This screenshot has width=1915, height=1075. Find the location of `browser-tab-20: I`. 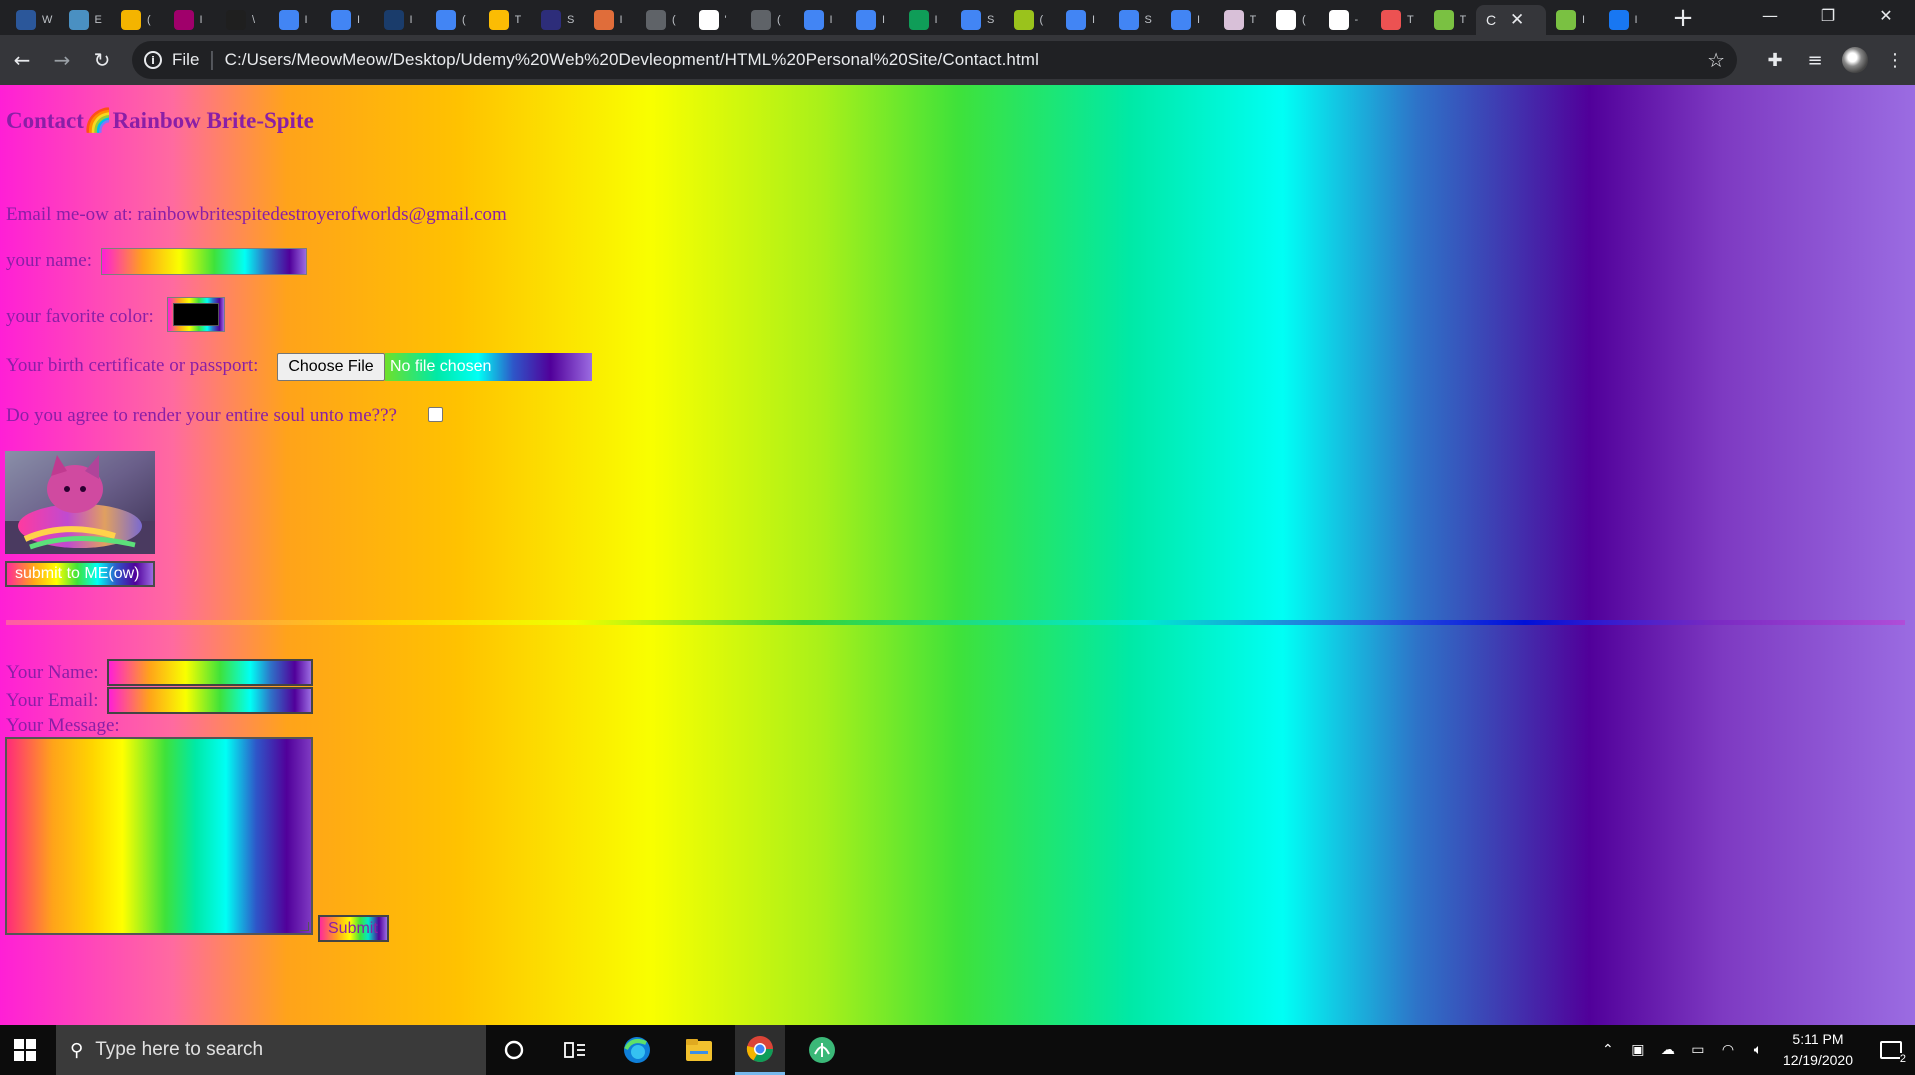

browser-tab-20: I is located at coordinates (1082, 20).